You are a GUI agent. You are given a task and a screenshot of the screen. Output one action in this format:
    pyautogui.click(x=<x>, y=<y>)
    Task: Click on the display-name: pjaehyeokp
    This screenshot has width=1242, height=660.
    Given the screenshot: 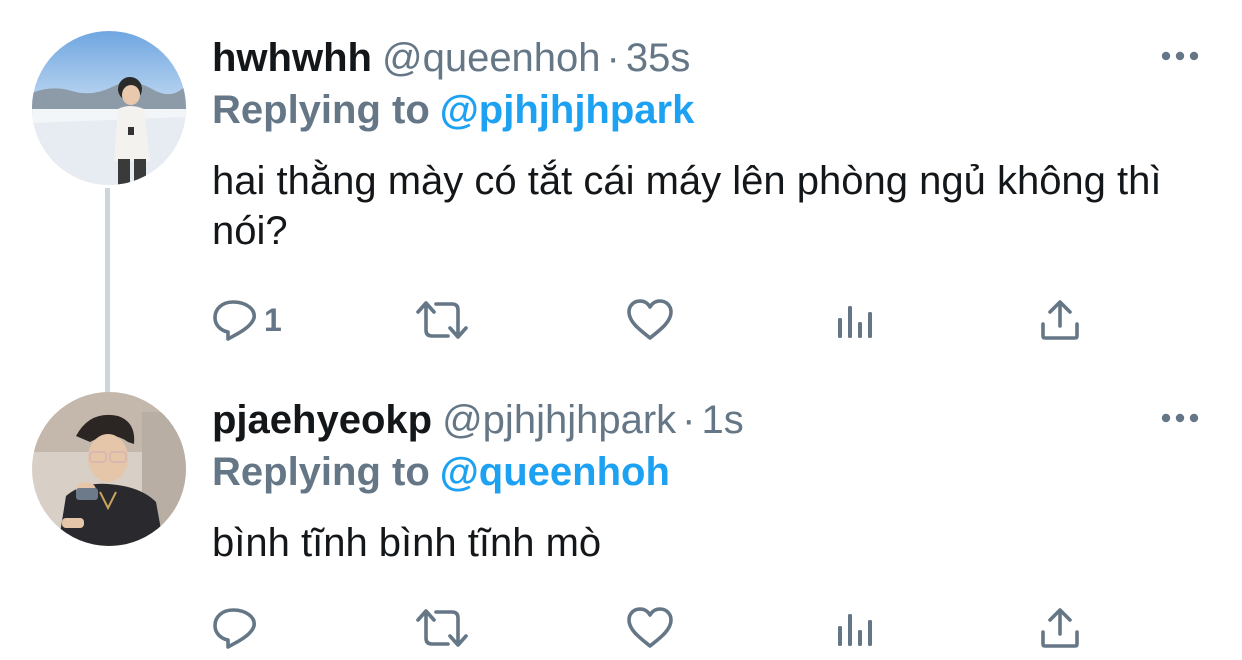 What is the action you would take?
    pyautogui.click(x=322, y=420)
    